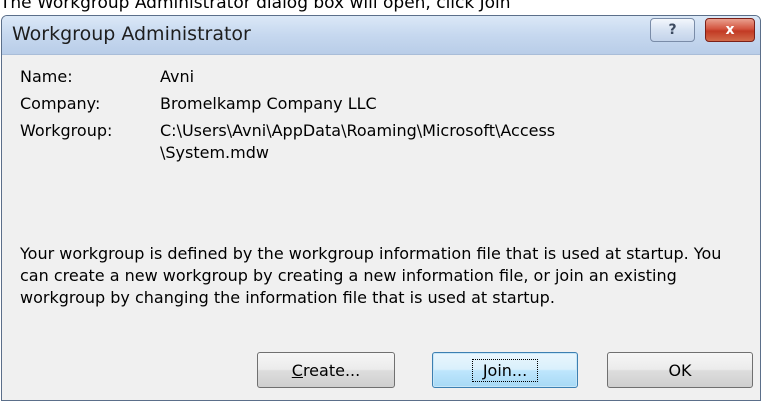 The image size is (762, 402). What do you see at coordinates (381, 35) in the screenshot?
I see `title-bar: Workgroup Administrator ? x` at bounding box center [381, 35].